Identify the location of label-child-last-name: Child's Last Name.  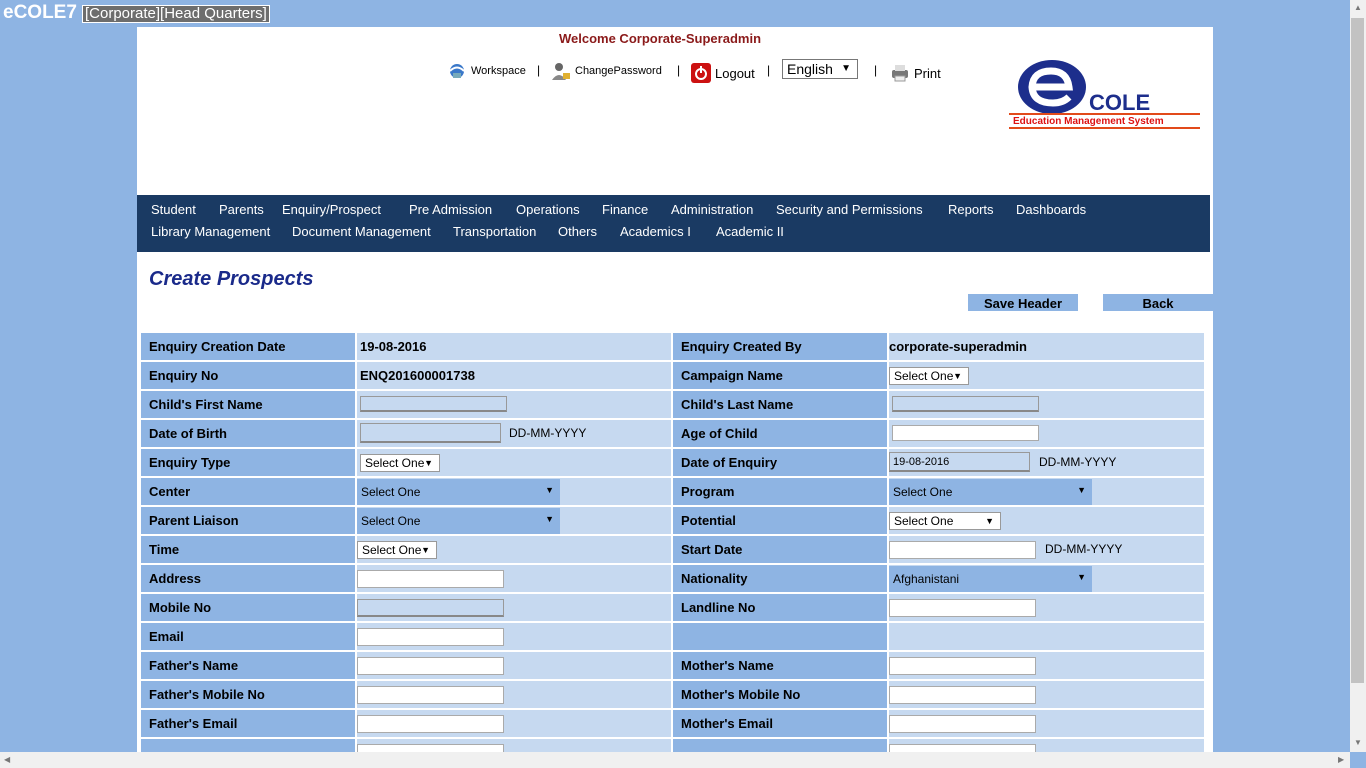
(780, 404).